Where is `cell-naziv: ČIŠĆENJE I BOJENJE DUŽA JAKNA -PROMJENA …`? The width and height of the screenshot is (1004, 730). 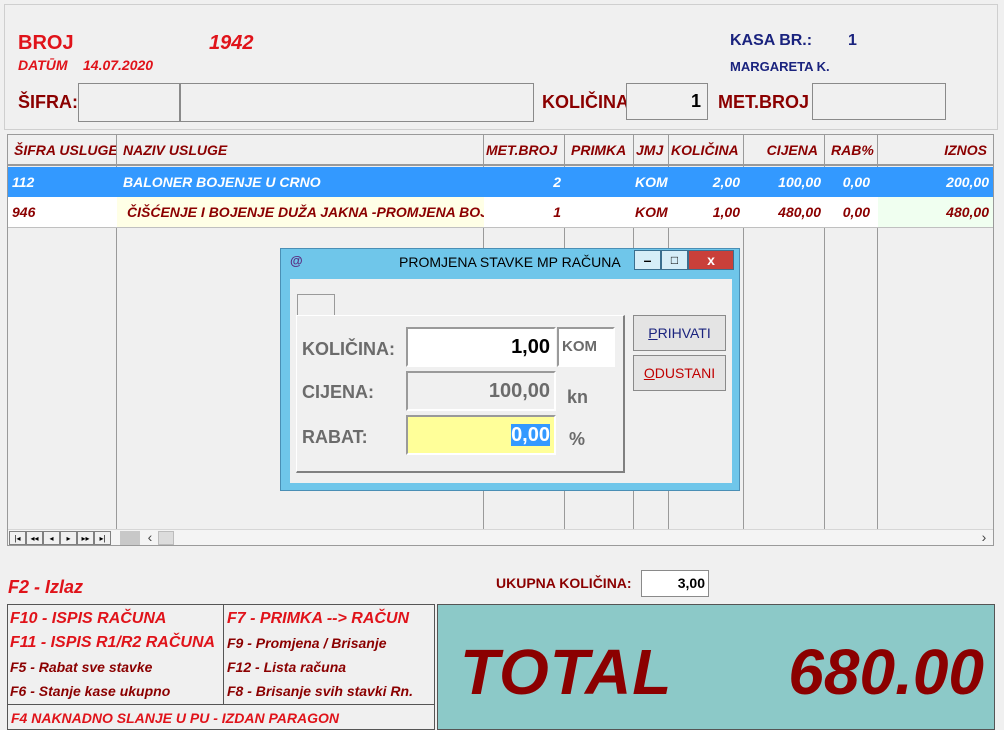
cell-naziv: ČIŠĆENJE I BOJENJE DUŽA JAKNA -PROMJENA … is located at coordinates (300, 212).